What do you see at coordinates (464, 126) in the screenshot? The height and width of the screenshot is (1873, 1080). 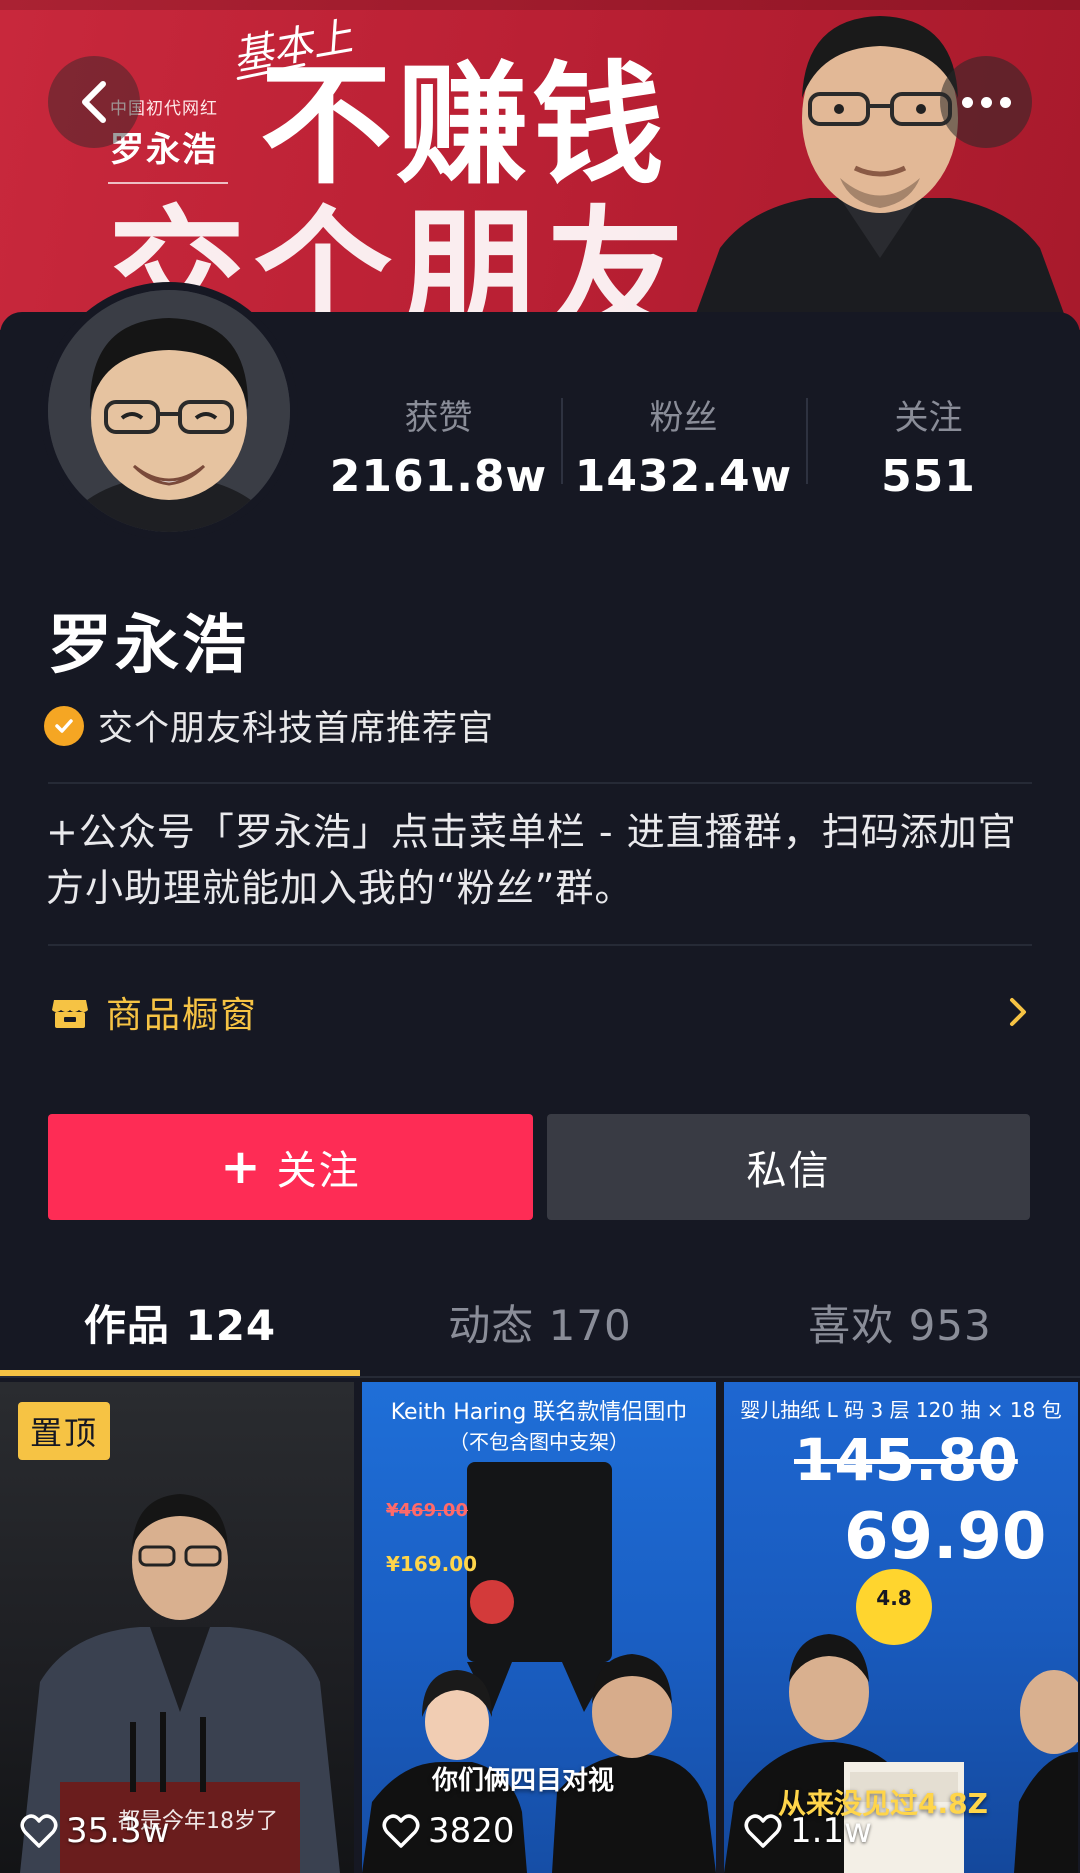 I see `banner-headline-1: 不赚钱` at bounding box center [464, 126].